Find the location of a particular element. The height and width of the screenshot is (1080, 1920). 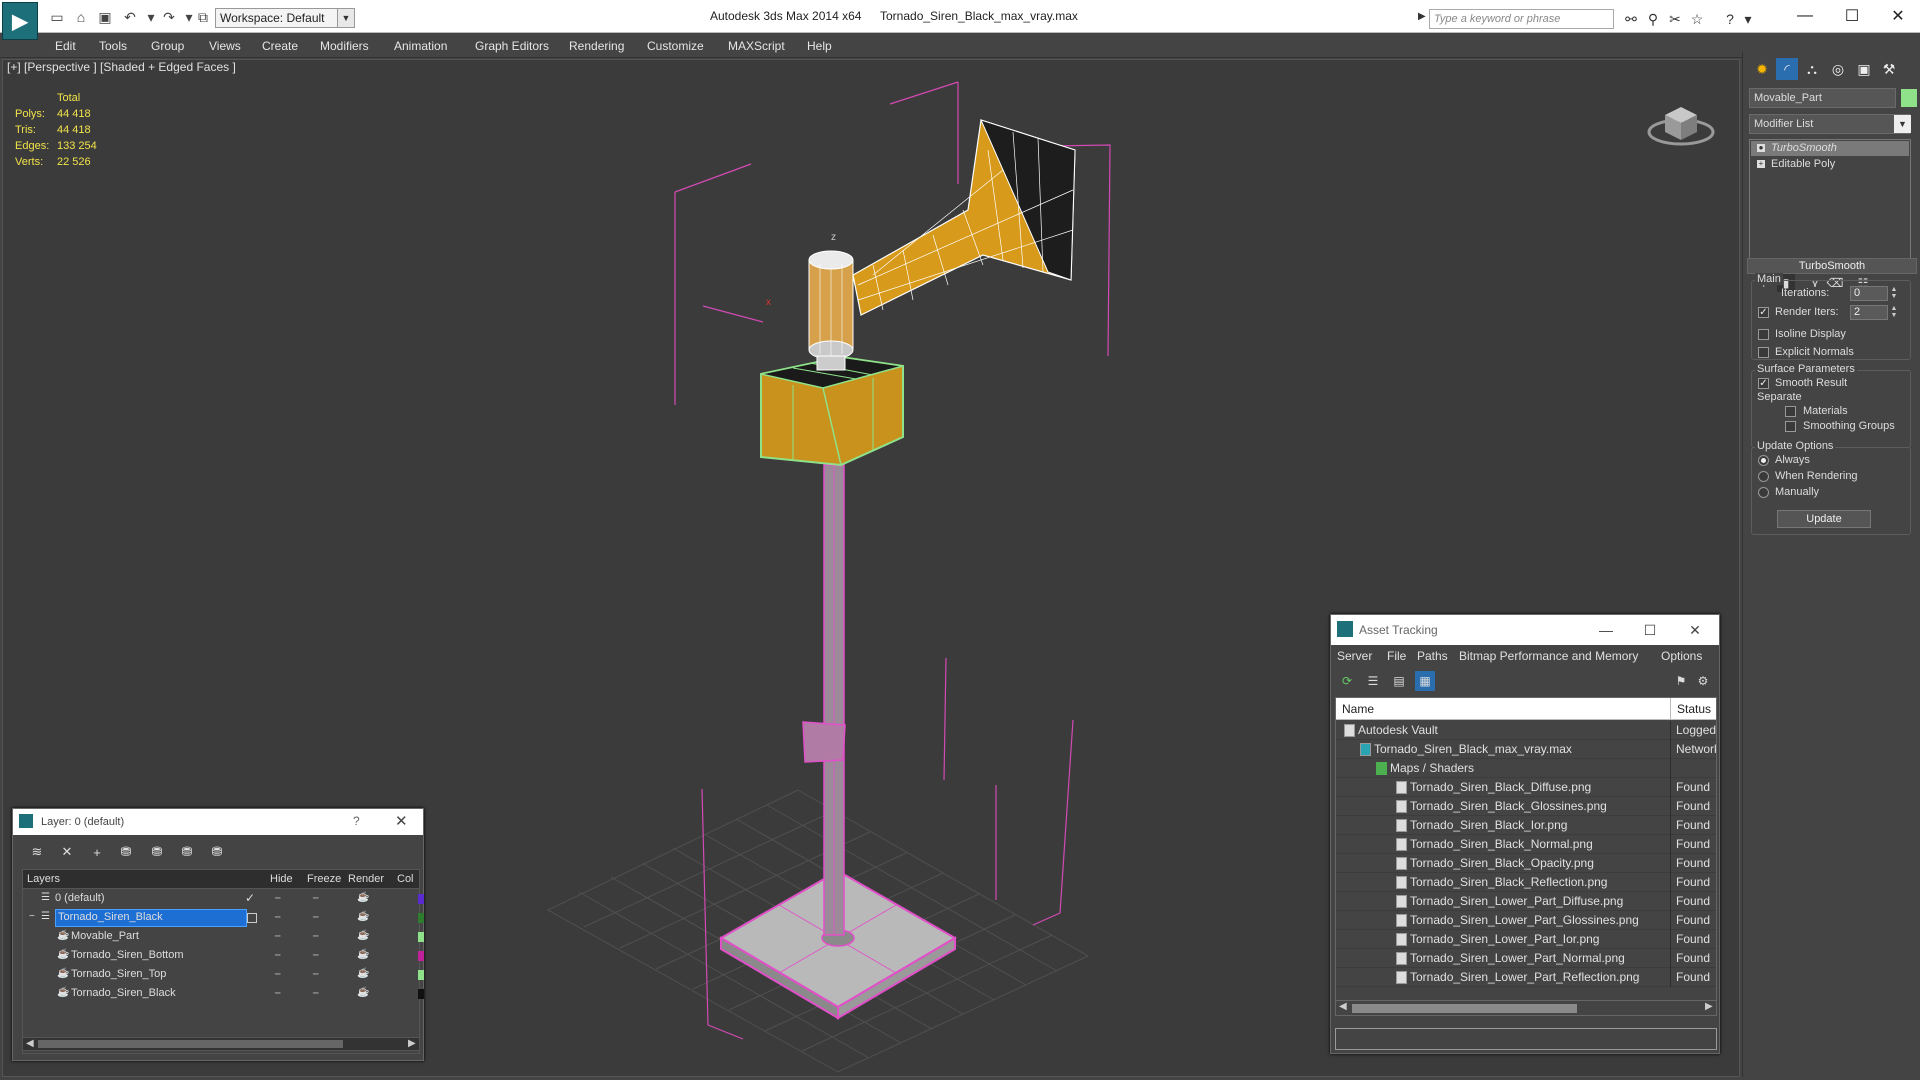

scroll-right-icon: ▶ is located at coordinates (412, 1043).